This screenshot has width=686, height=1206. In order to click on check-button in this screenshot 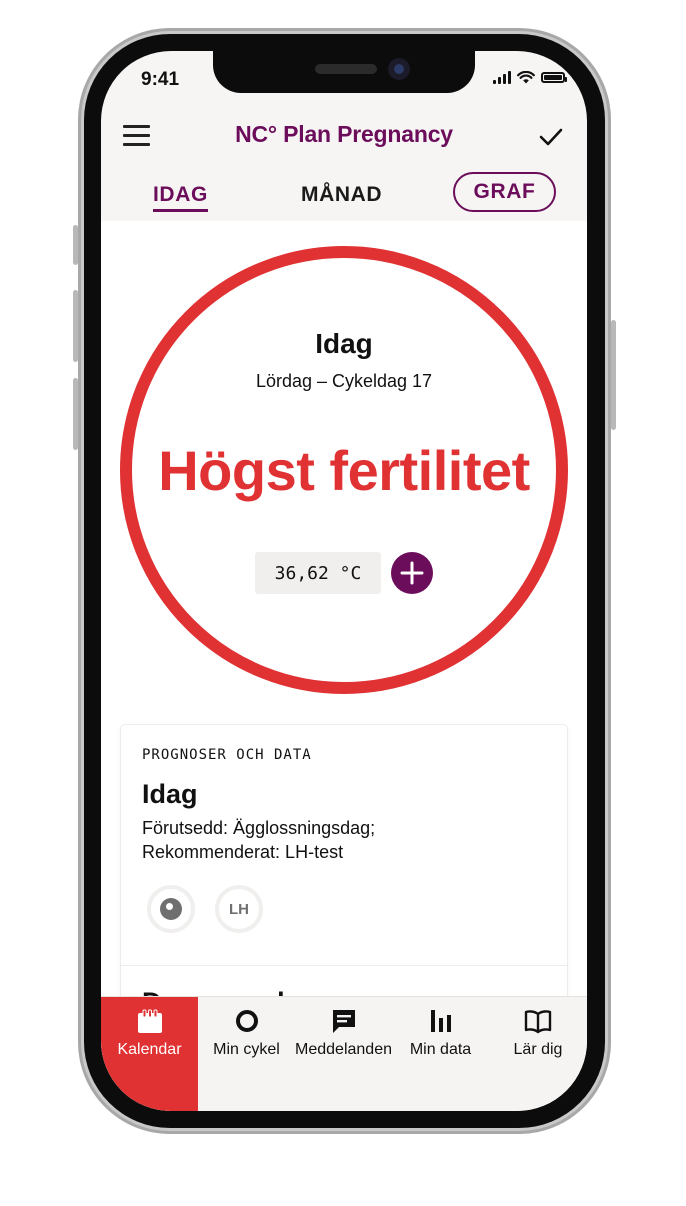, I will do `click(551, 137)`.